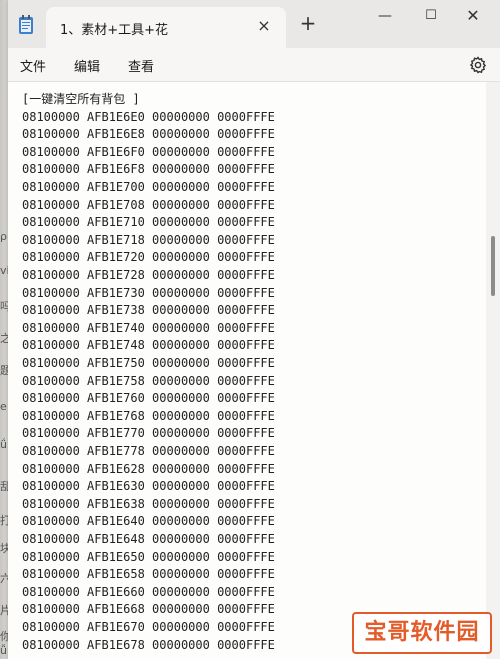 The width and height of the screenshot is (500, 659). What do you see at coordinates (87, 65) in the screenshot?
I see `menu-edit: 编辑` at bounding box center [87, 65].